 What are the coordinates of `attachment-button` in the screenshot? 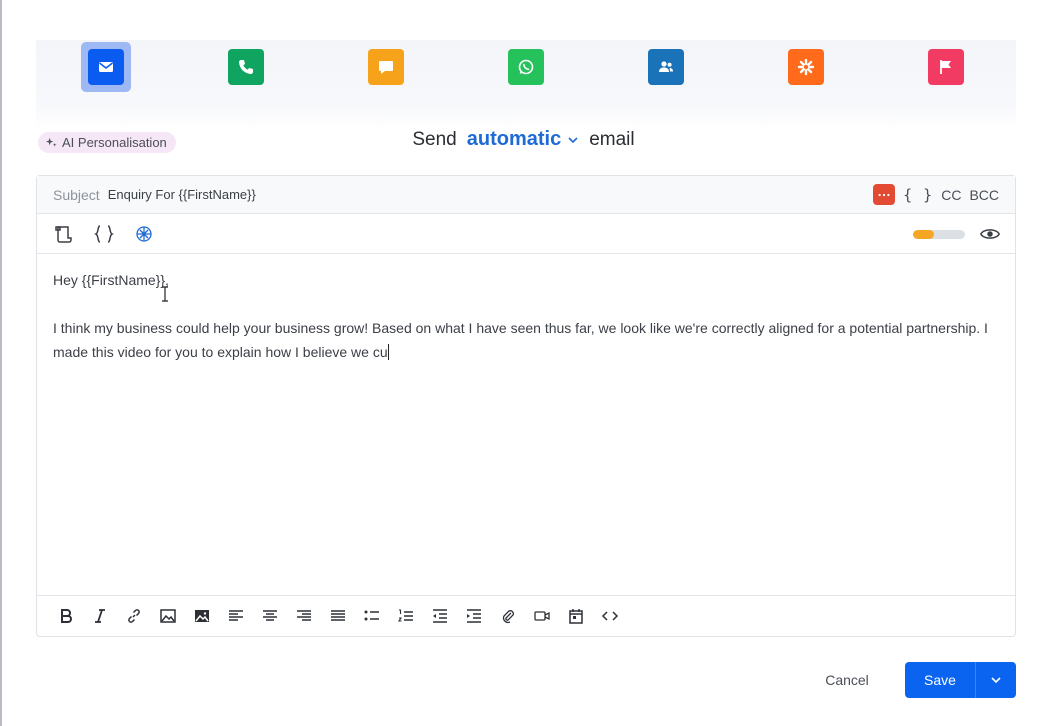 It's located at (508, 616).